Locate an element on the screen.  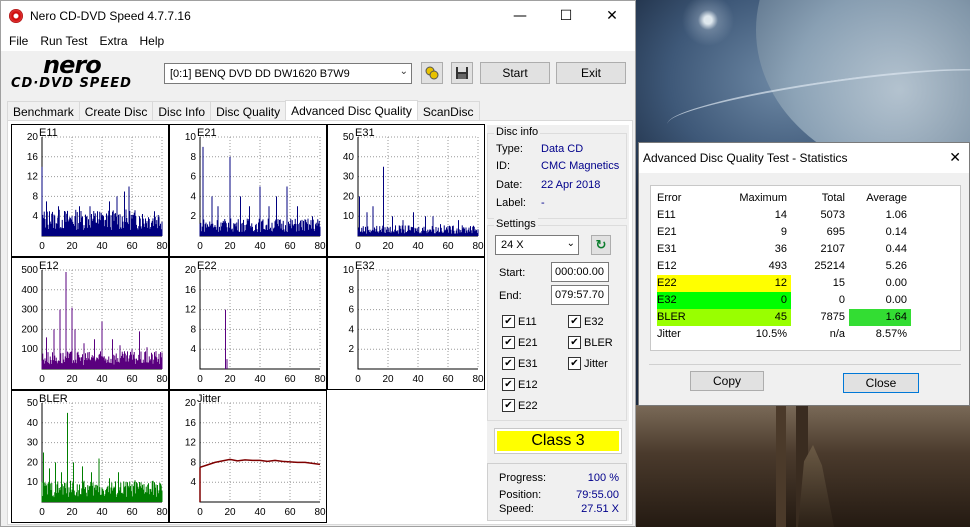
refresh-icon: ↻ is located at coordinates (601, 245).